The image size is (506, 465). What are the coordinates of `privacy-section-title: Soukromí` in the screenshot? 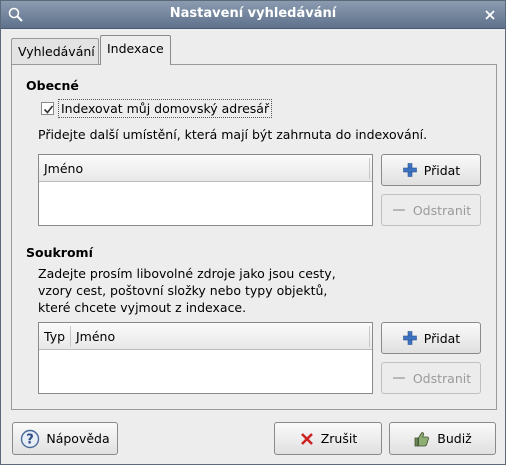 It's located at (59, 252).